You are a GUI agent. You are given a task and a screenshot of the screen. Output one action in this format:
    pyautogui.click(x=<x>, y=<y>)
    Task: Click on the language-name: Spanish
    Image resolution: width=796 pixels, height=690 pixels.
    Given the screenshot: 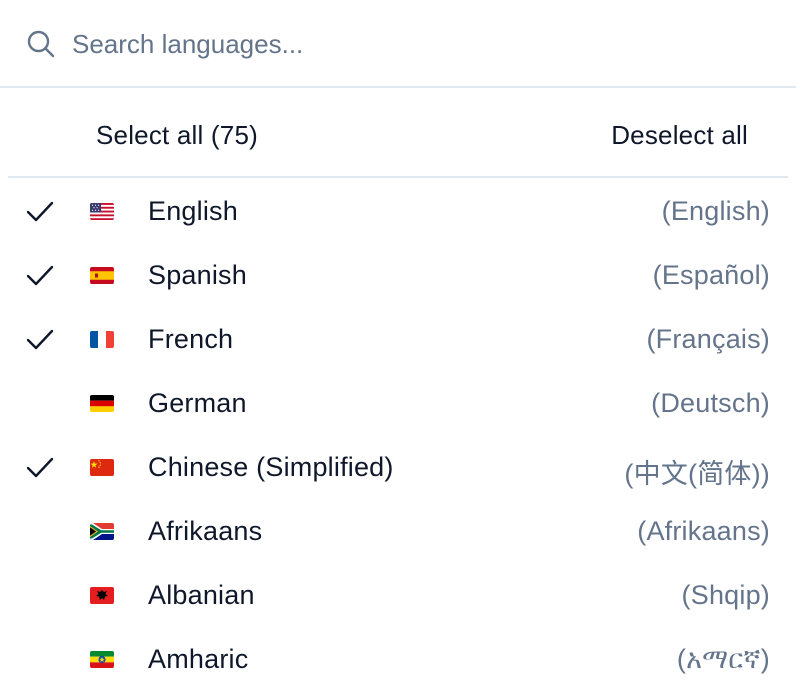 What is the action you would take?
    pyautogui.click(x=197, y=275)
    